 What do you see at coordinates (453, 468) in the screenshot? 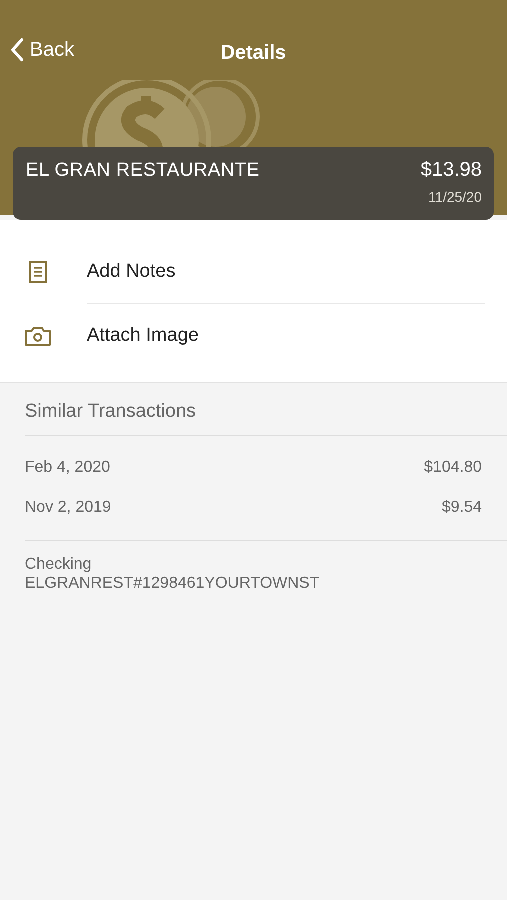
I see `transaction-amount: $104.80` at bounding box center [453, 468].